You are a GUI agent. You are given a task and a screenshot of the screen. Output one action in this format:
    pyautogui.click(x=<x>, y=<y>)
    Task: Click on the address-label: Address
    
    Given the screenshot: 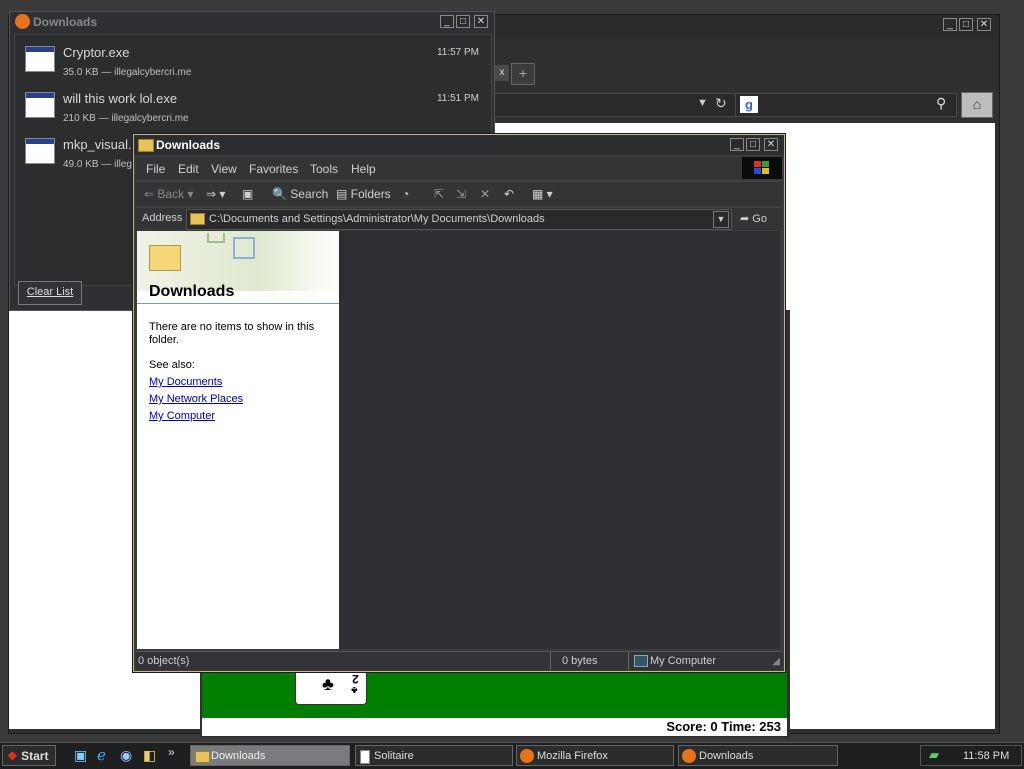 What is the action you would take?
    pyautogui.click(x=162, y=218)
    